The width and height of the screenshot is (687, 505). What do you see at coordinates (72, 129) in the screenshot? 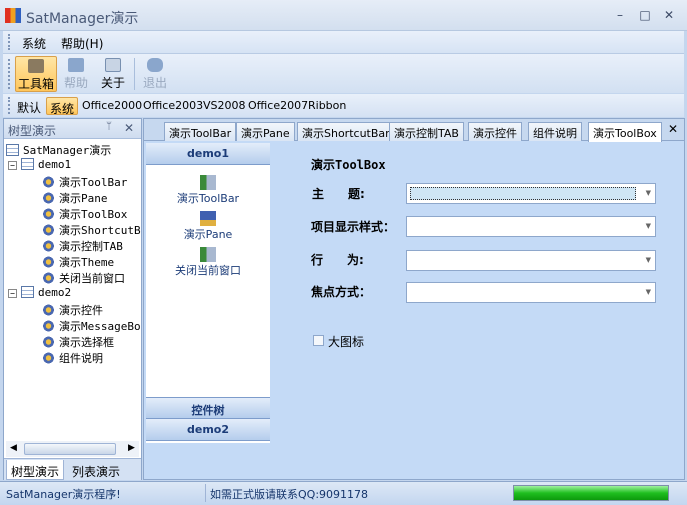
I see `panel-header: 树型演示 ᛘ ✕` at bounding box center [72, 129].